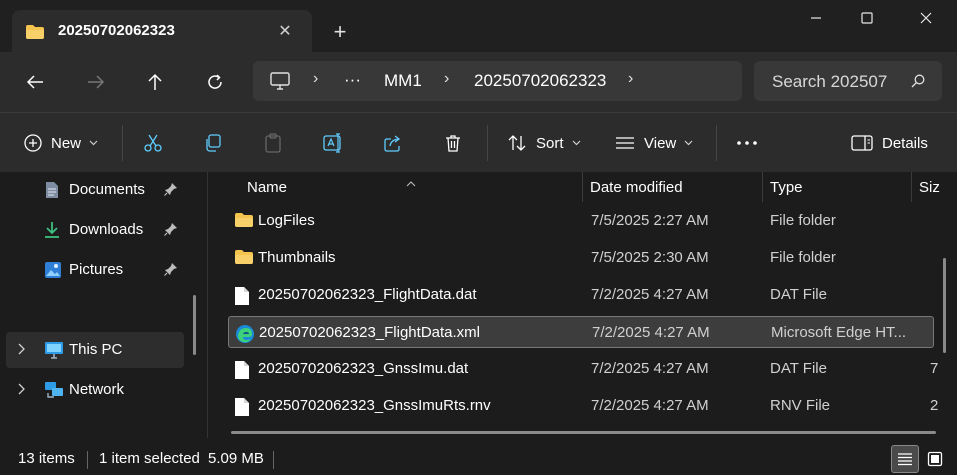 The image size is (957, 475). I want to click on view-label: View, so click(660, 143).